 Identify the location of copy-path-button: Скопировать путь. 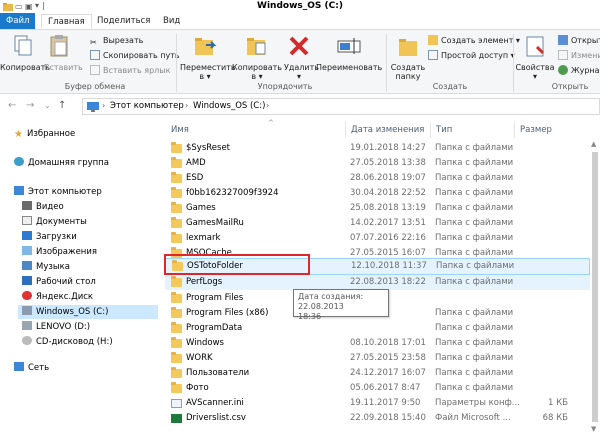
(135, 55).